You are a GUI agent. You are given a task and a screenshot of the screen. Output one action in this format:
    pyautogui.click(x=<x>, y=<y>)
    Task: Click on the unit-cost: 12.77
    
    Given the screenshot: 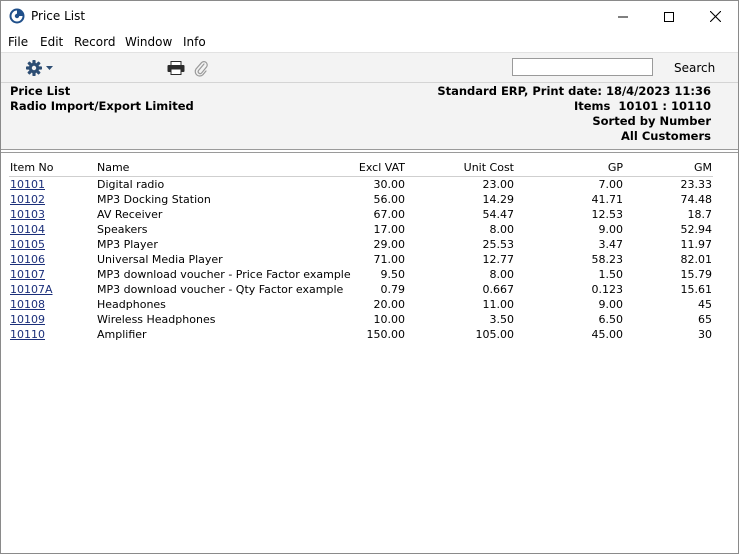 What is the action you would take?
    pyautogui.click(x=498, y=259)
    